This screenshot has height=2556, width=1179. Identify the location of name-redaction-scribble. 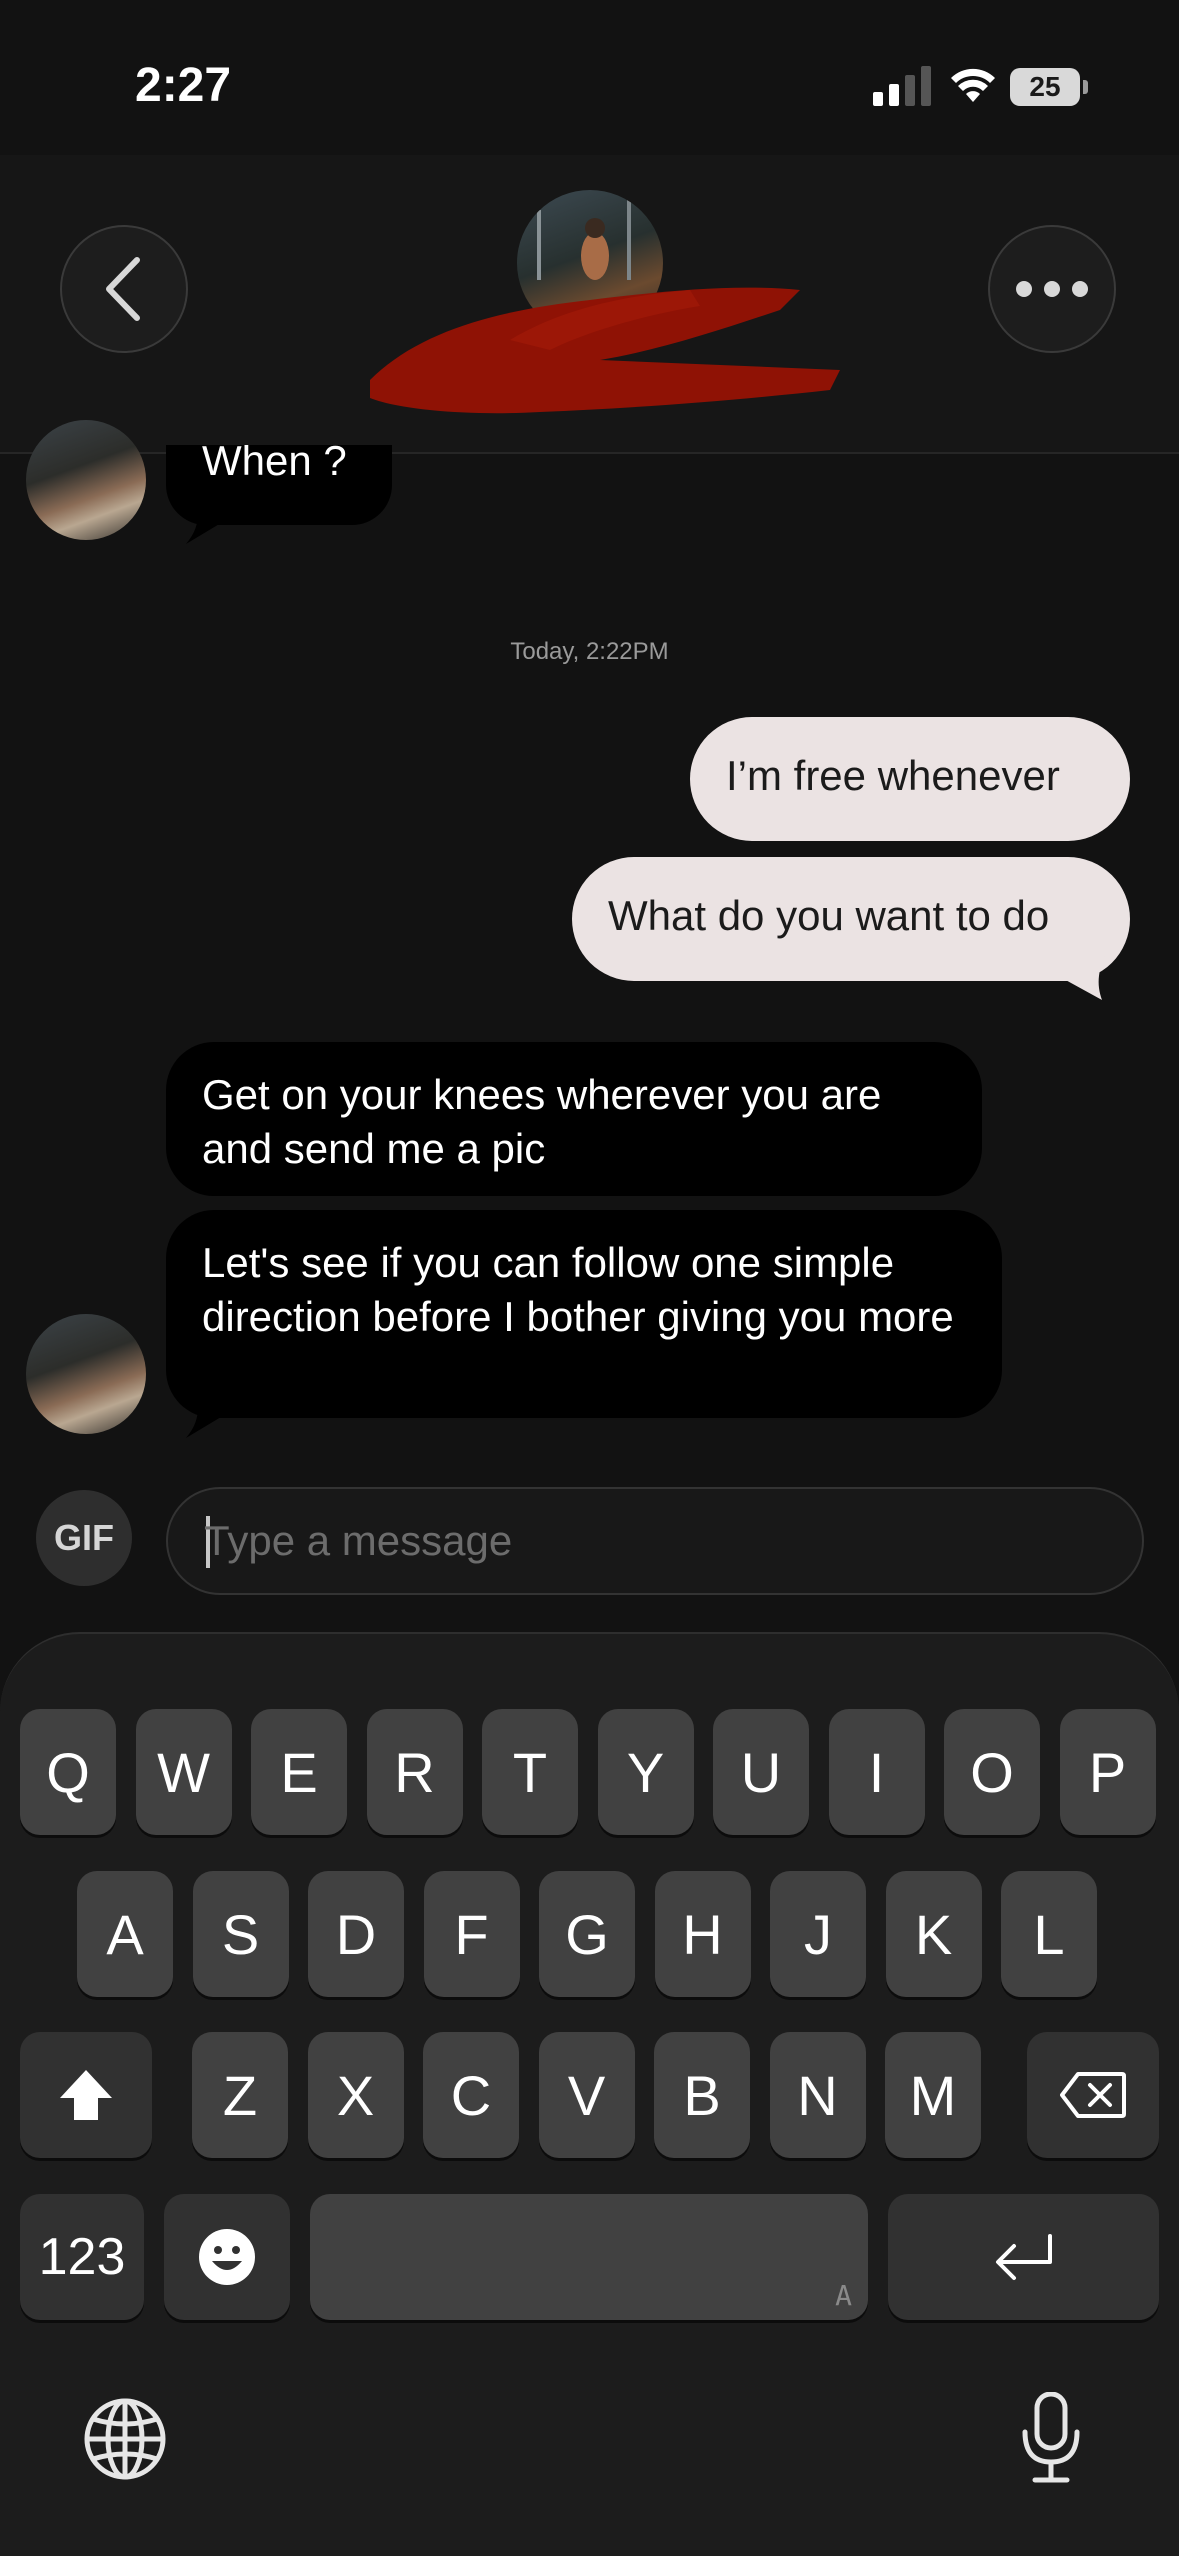
(605, 350).